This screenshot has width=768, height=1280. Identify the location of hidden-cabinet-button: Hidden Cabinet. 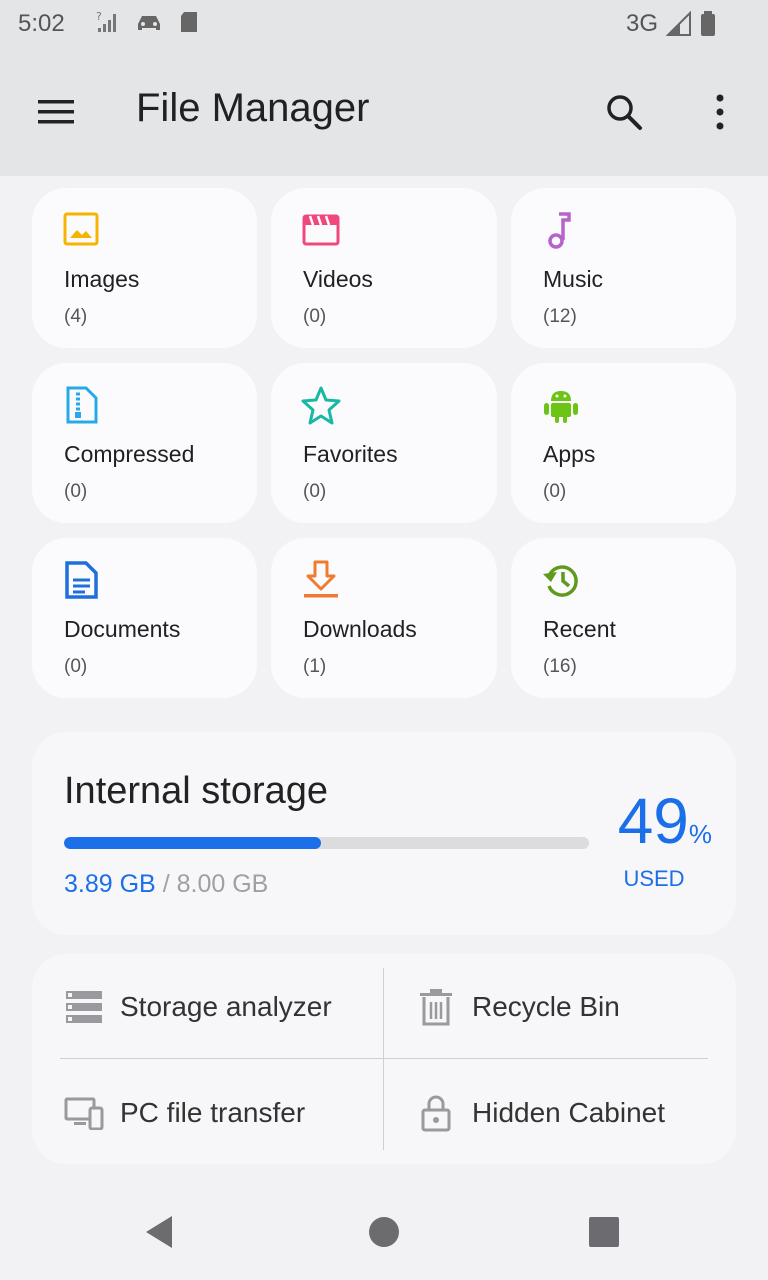
(566, 1113).